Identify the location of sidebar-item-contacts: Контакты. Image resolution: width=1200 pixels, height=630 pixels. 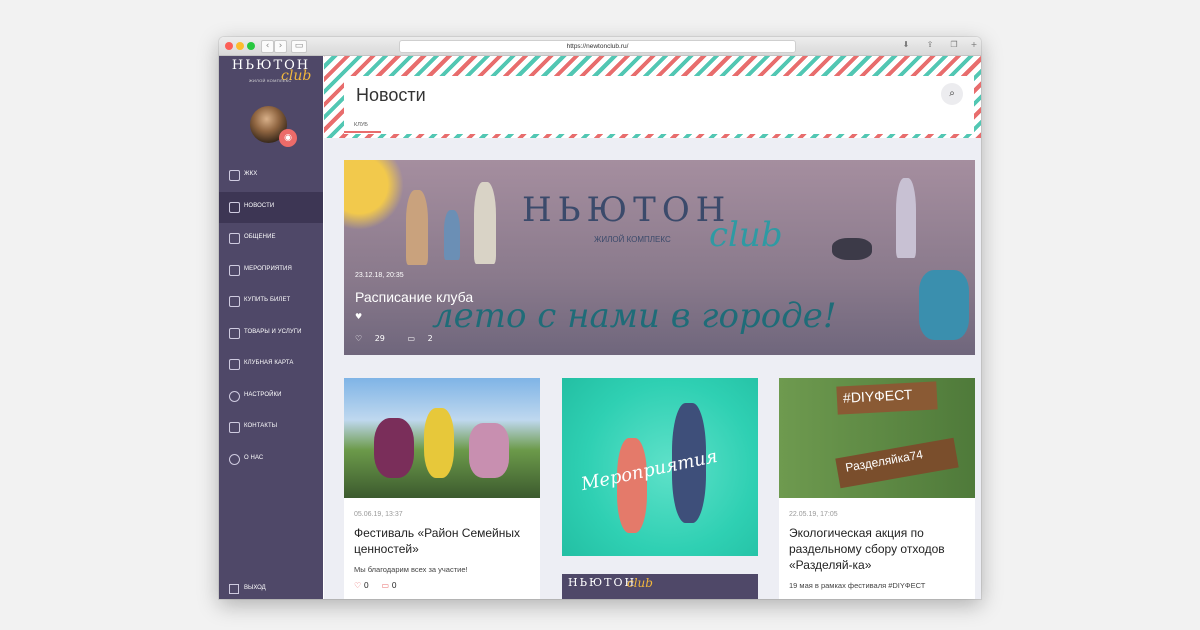
(271, 428).